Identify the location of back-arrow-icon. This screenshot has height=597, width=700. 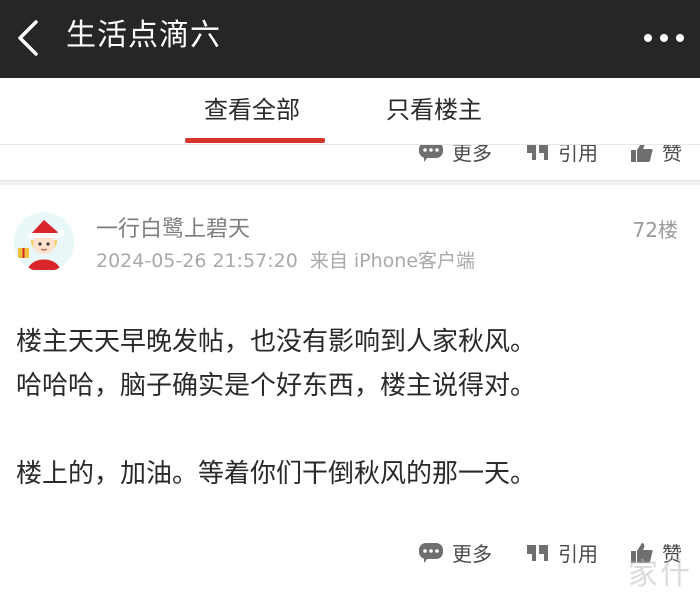
(28, 38).